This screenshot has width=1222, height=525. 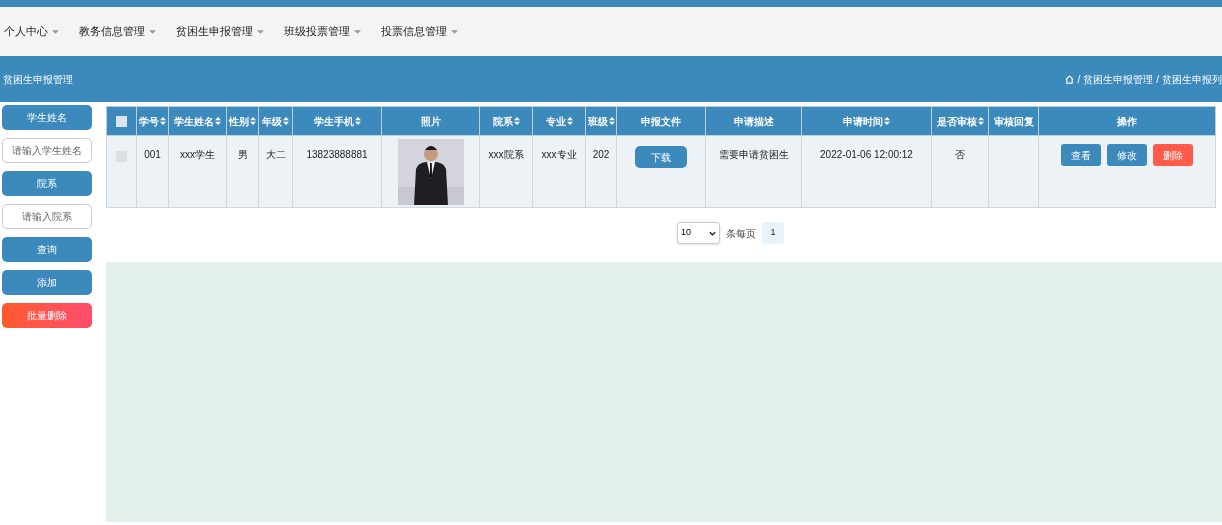 I want to click on table-cell: xxx专业, so click(x=559, y=154).